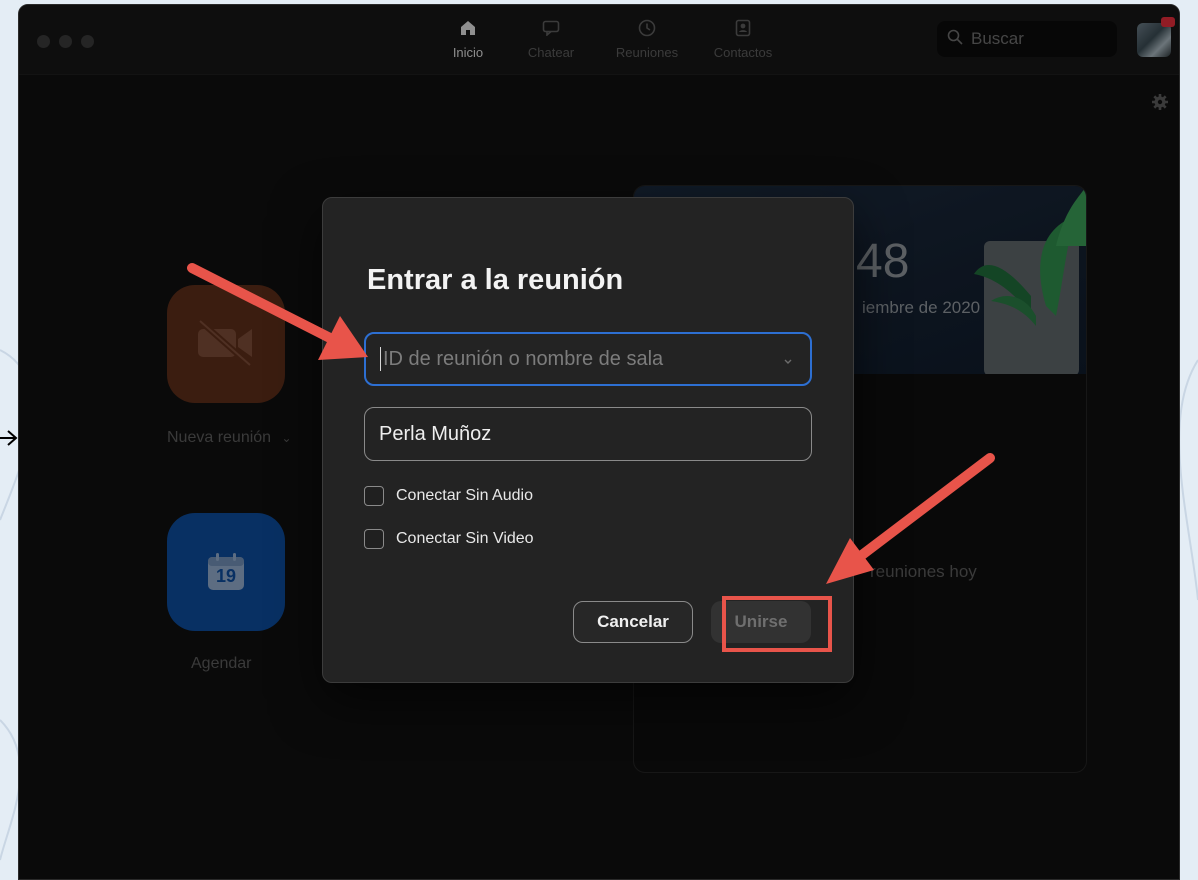 The height and width of the screenshot is (880, 1198). I want to click on dialog-title: Entrar a la reunión, so click(495, 280).